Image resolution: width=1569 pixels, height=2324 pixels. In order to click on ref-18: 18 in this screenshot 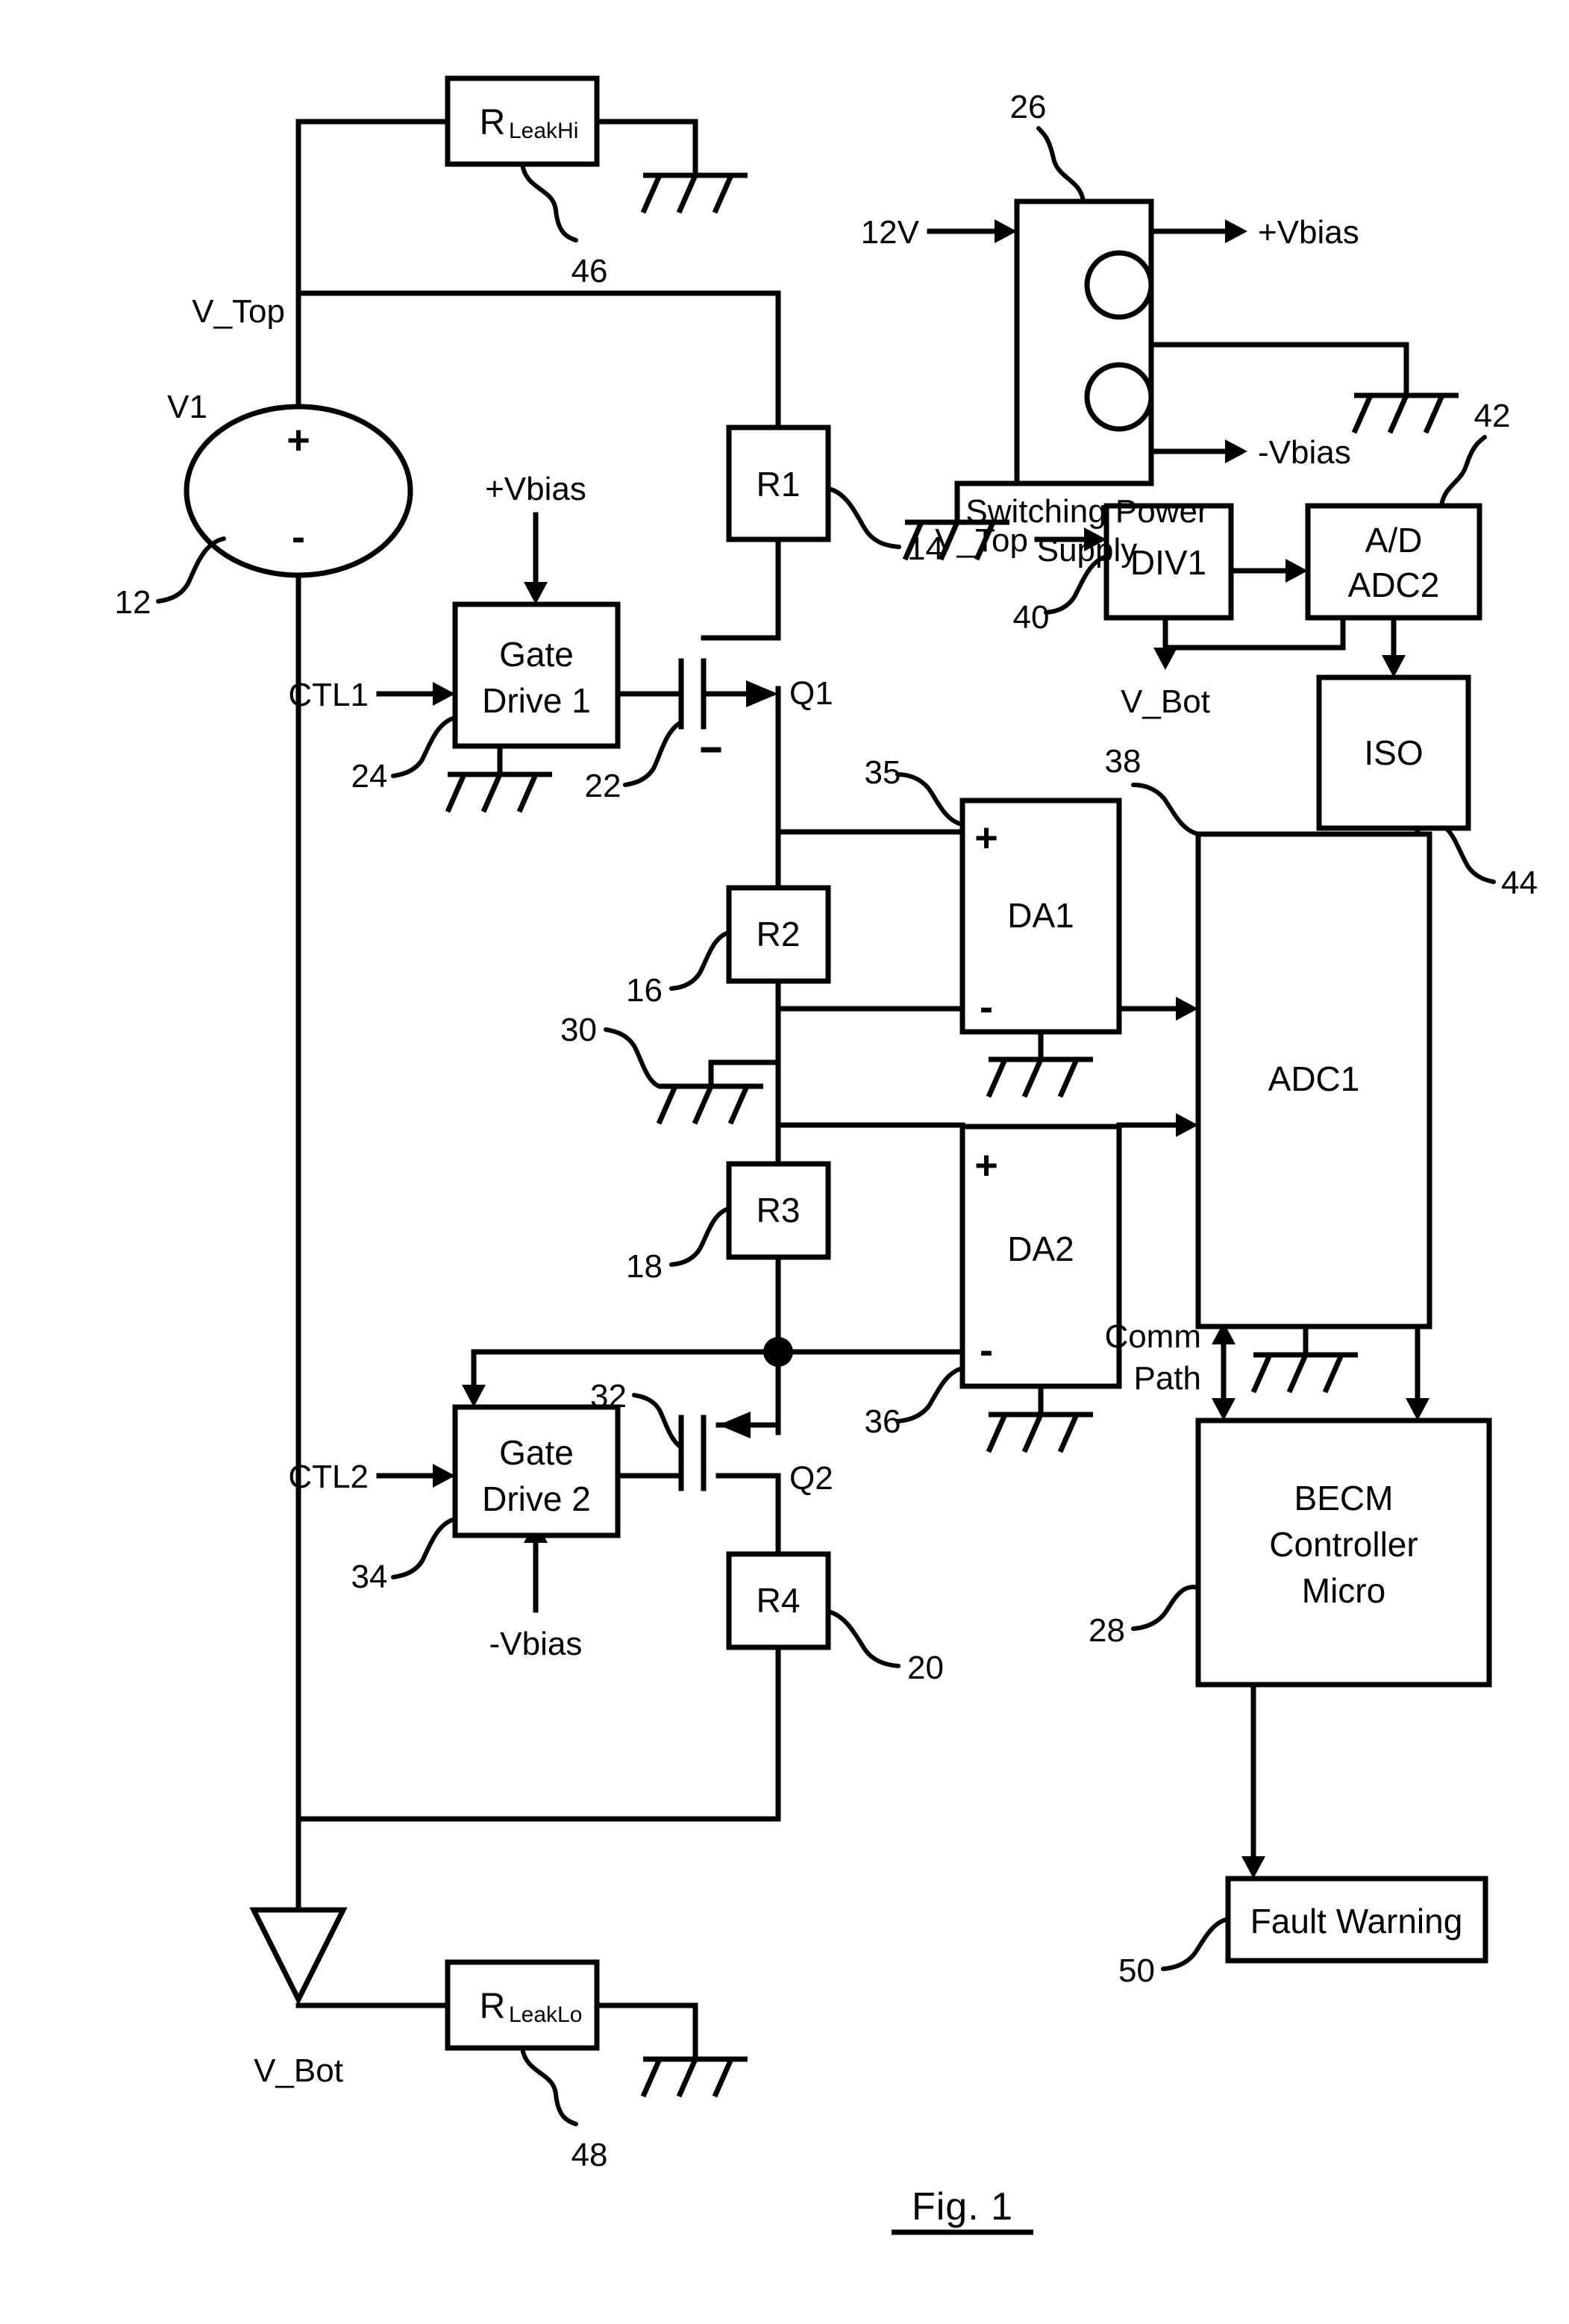, I will do `click(644, 1266)`.